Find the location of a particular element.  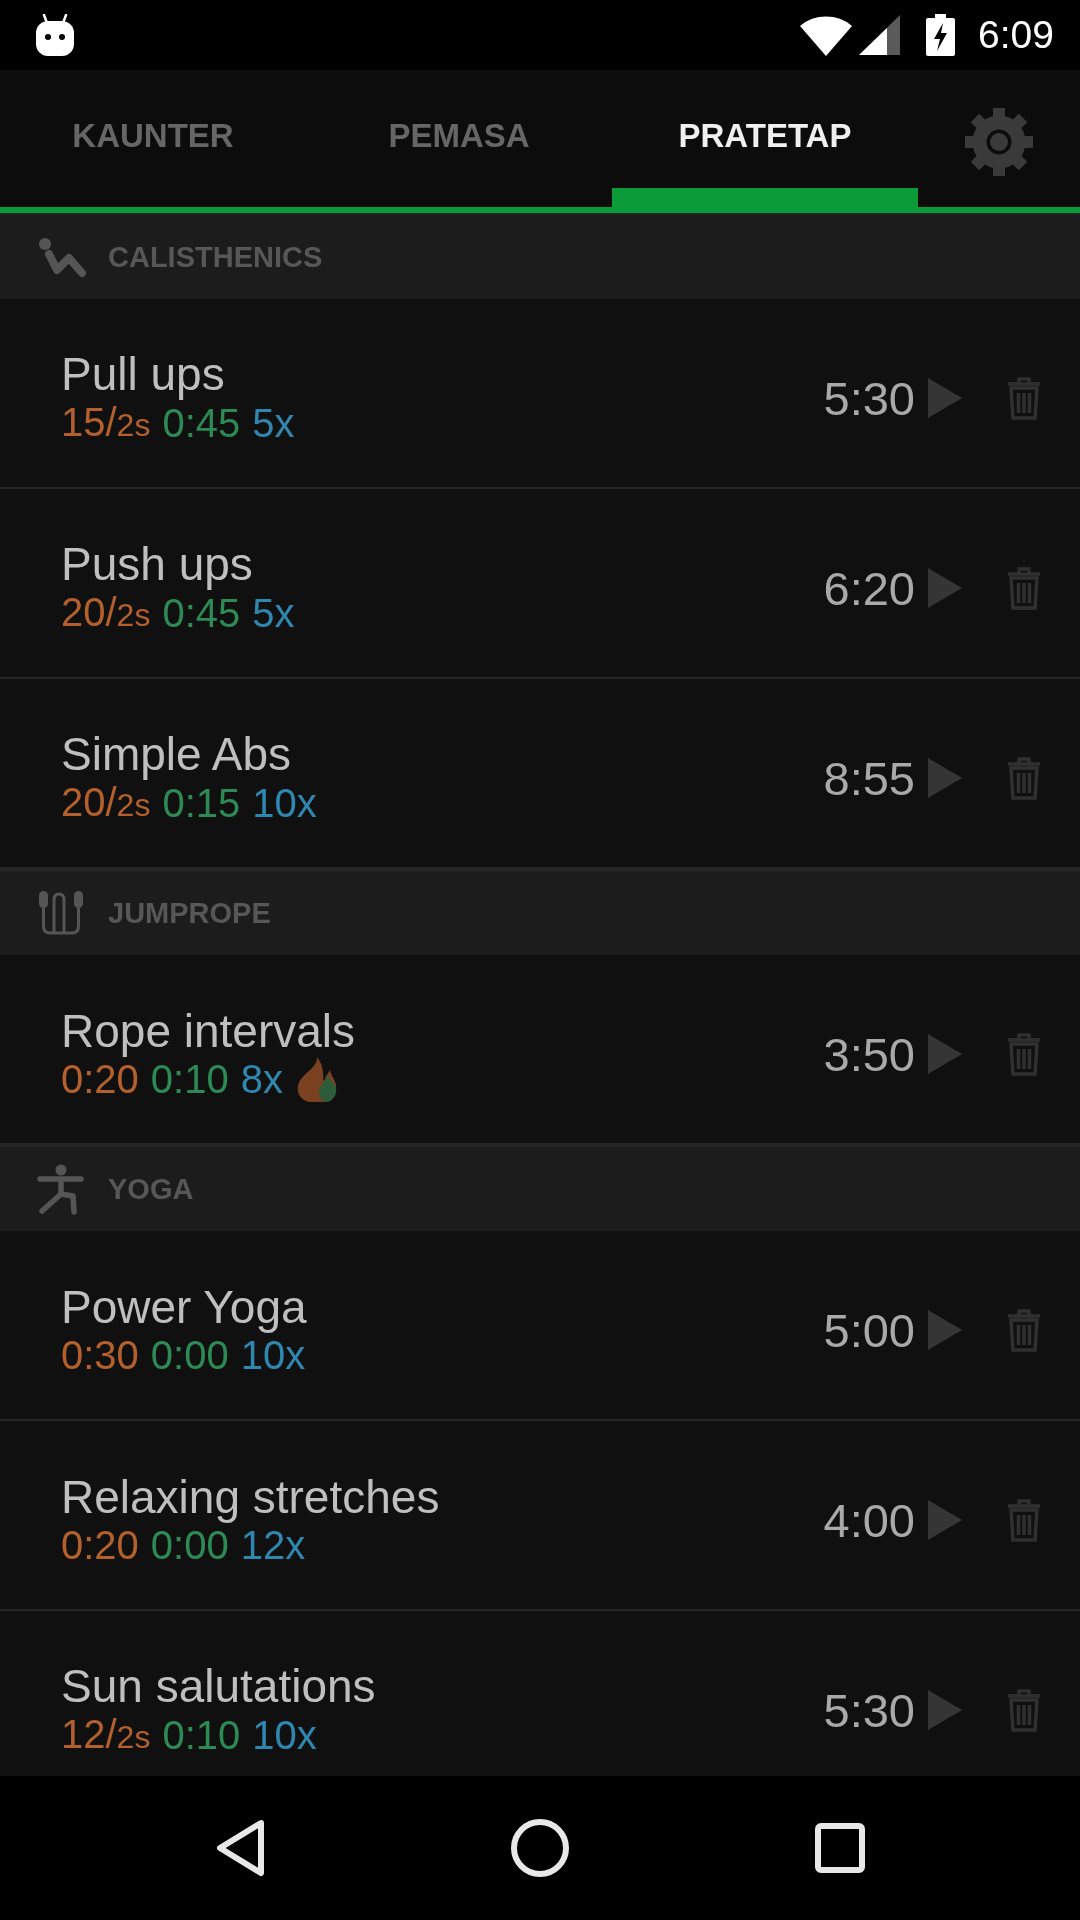

workout-duration: 3:50 is located at coordinates (869, 1054).